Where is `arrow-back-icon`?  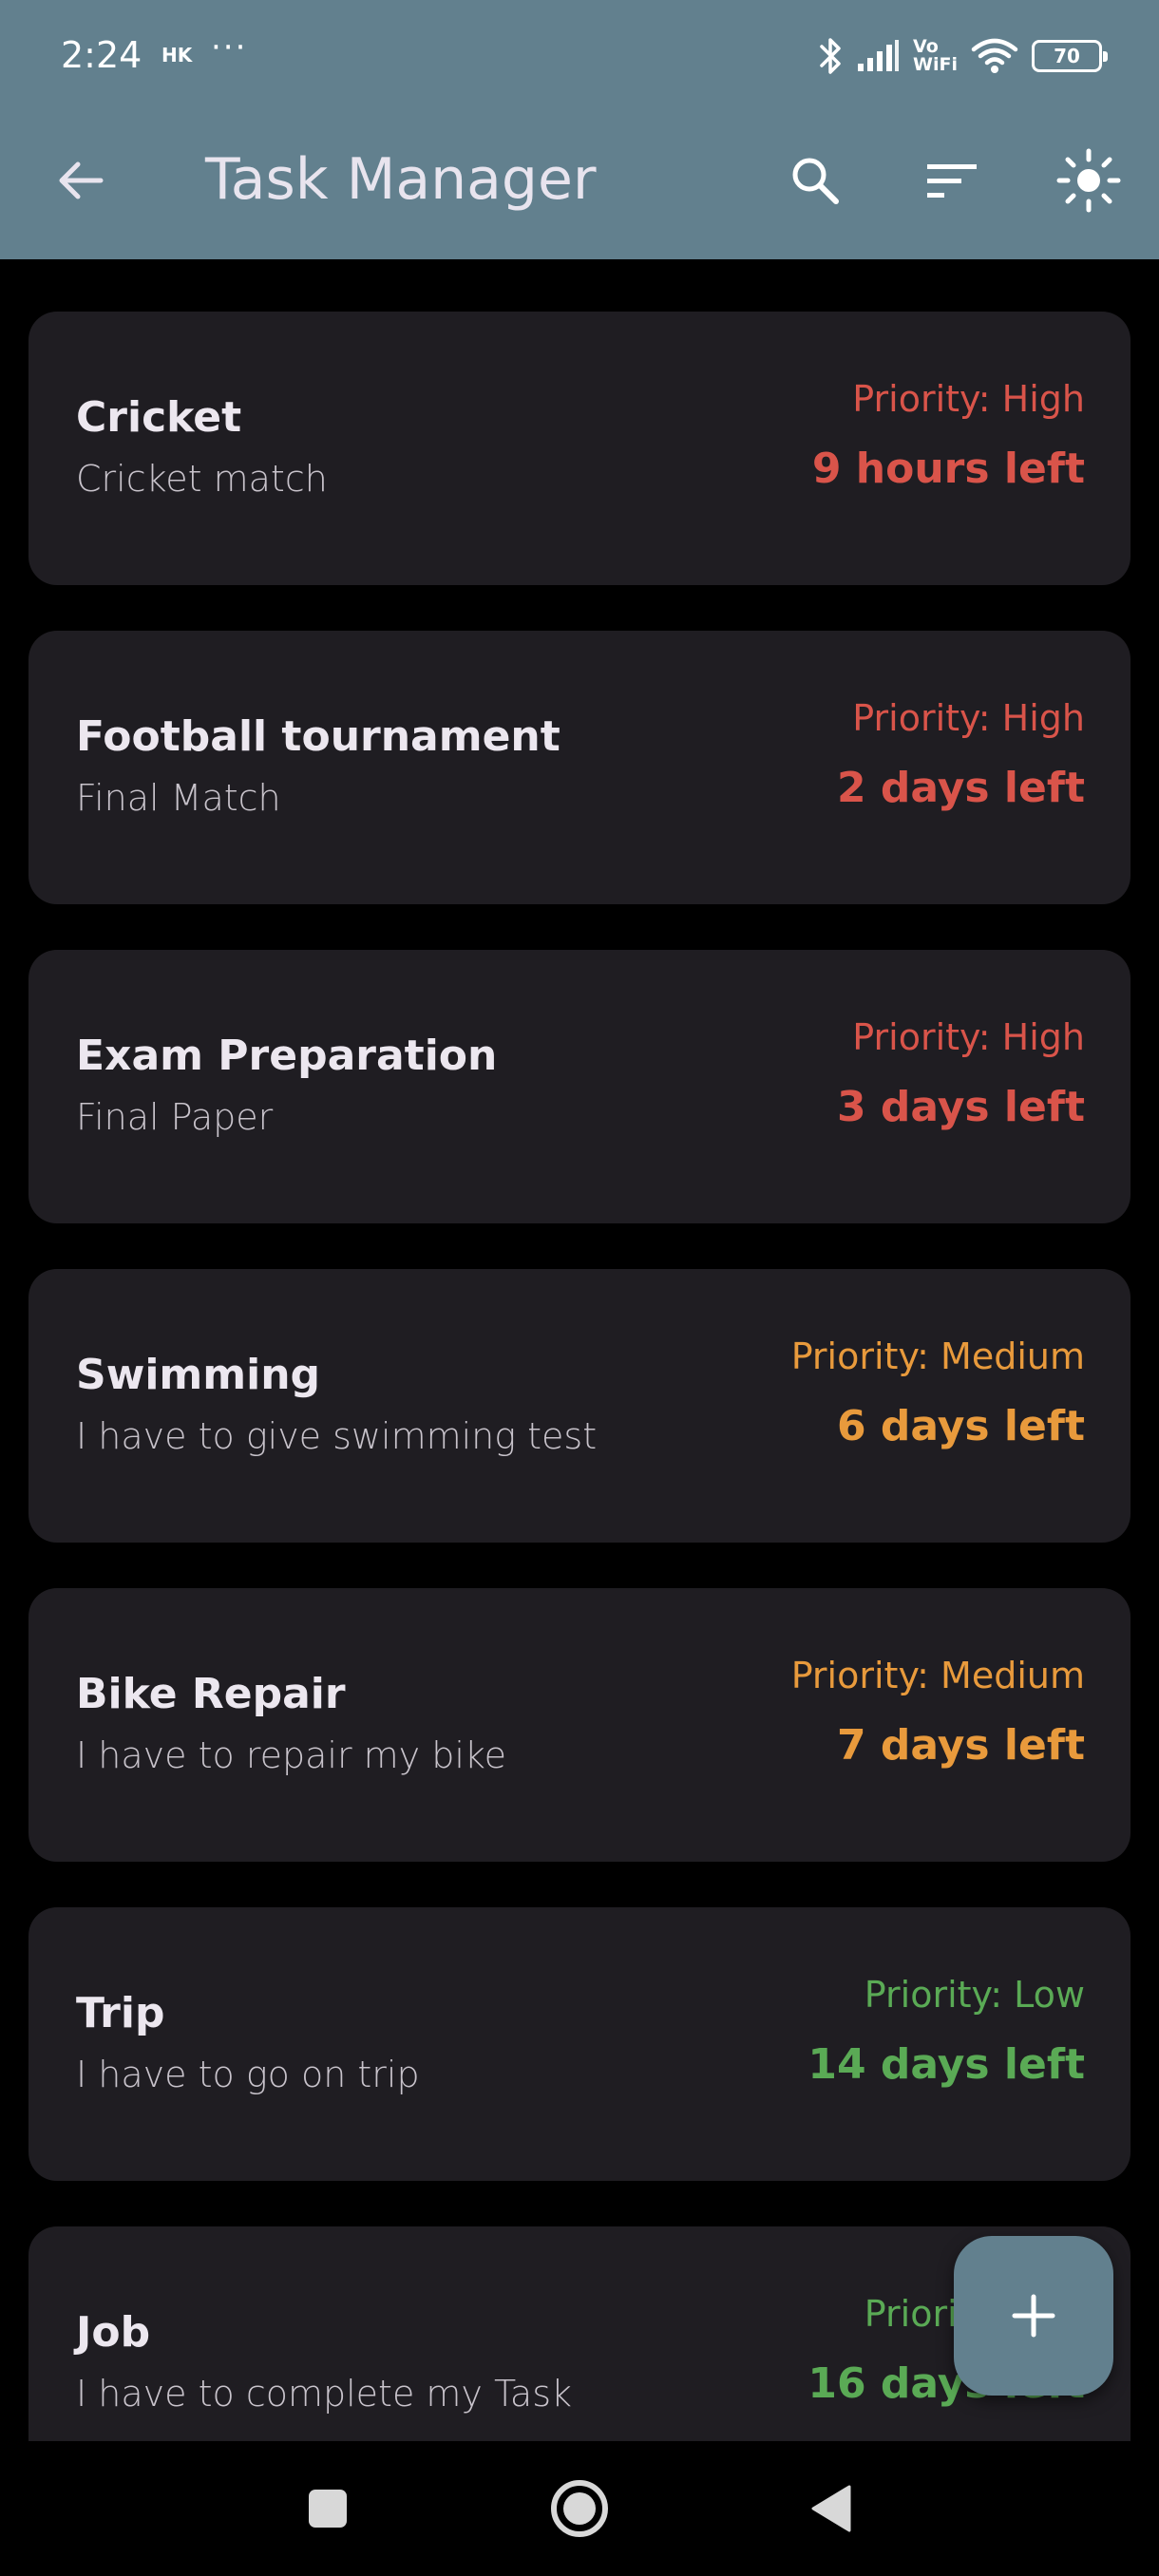
arrow-back-icon is located at coordinates (81, 180).